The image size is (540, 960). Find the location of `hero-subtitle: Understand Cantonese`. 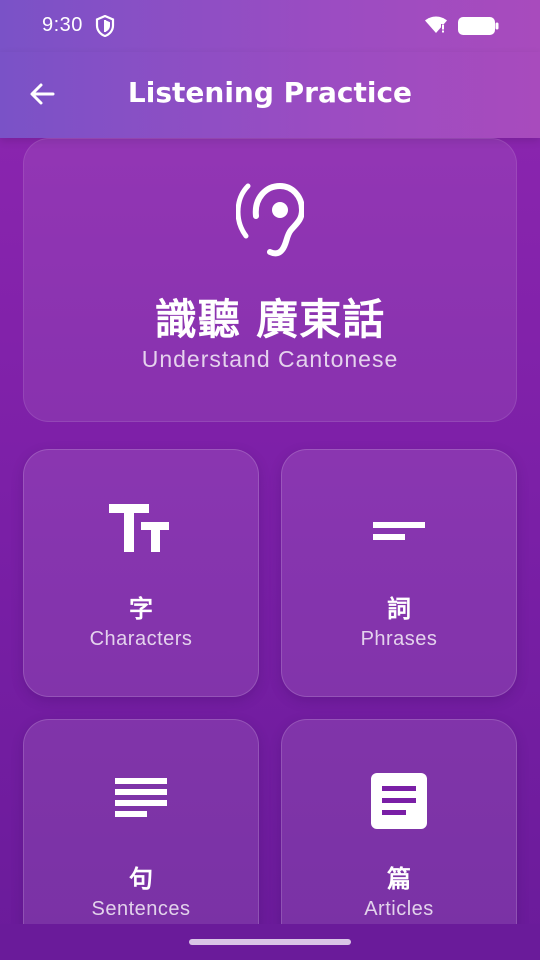

hero-subtitle: Understand Cantonese is located at coordinates (270, 359).